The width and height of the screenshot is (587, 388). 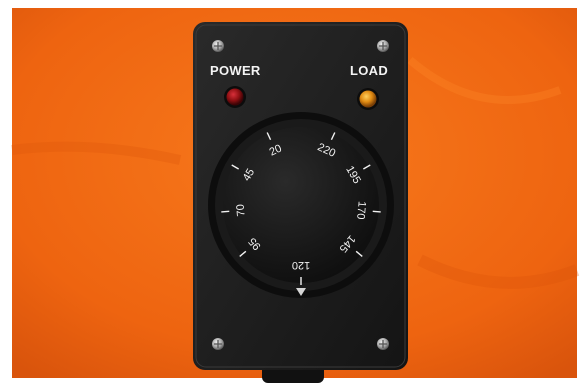 I want to click on power-led-icon, so click(x=235, y=97).